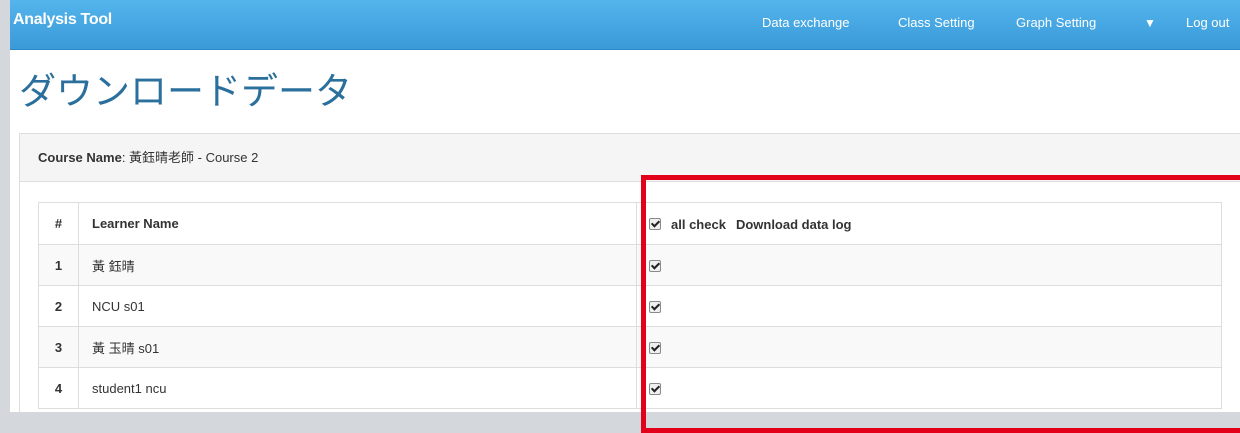 Image resolution: width=1240 pixels, height=433 pixels. I want to click on course-name-value: : 黃鈺晴老師 - Course 2, so click(190, 157).